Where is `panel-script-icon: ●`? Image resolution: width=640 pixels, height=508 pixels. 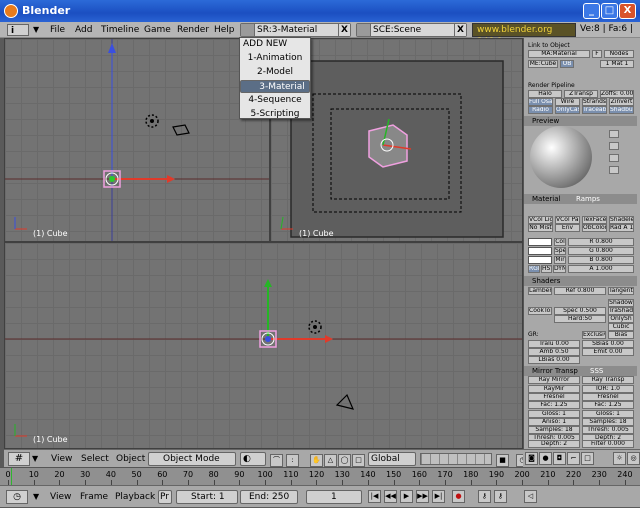
panel-script-icon: ● is located at coordinates (545, 458).